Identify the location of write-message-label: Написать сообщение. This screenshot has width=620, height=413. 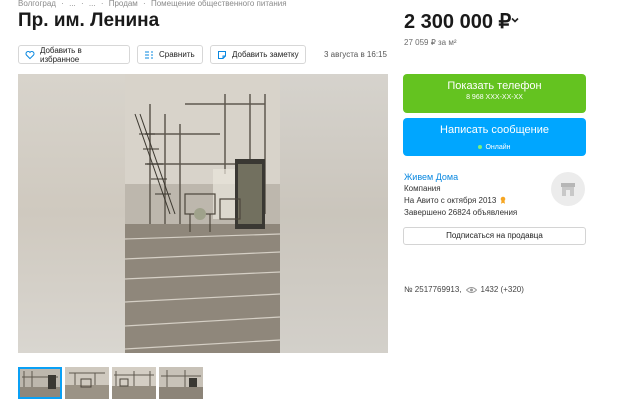
(494, 130).